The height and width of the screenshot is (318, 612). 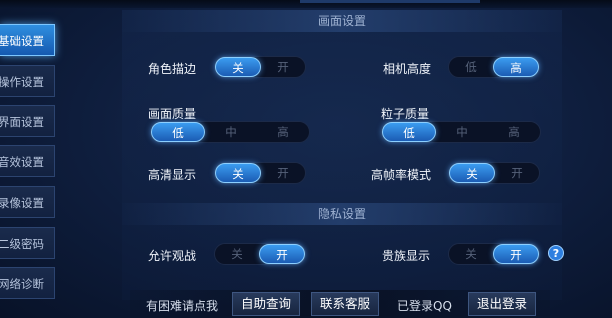 I want to click on hd-display-option-on: 开, so click(x=283, y=173).